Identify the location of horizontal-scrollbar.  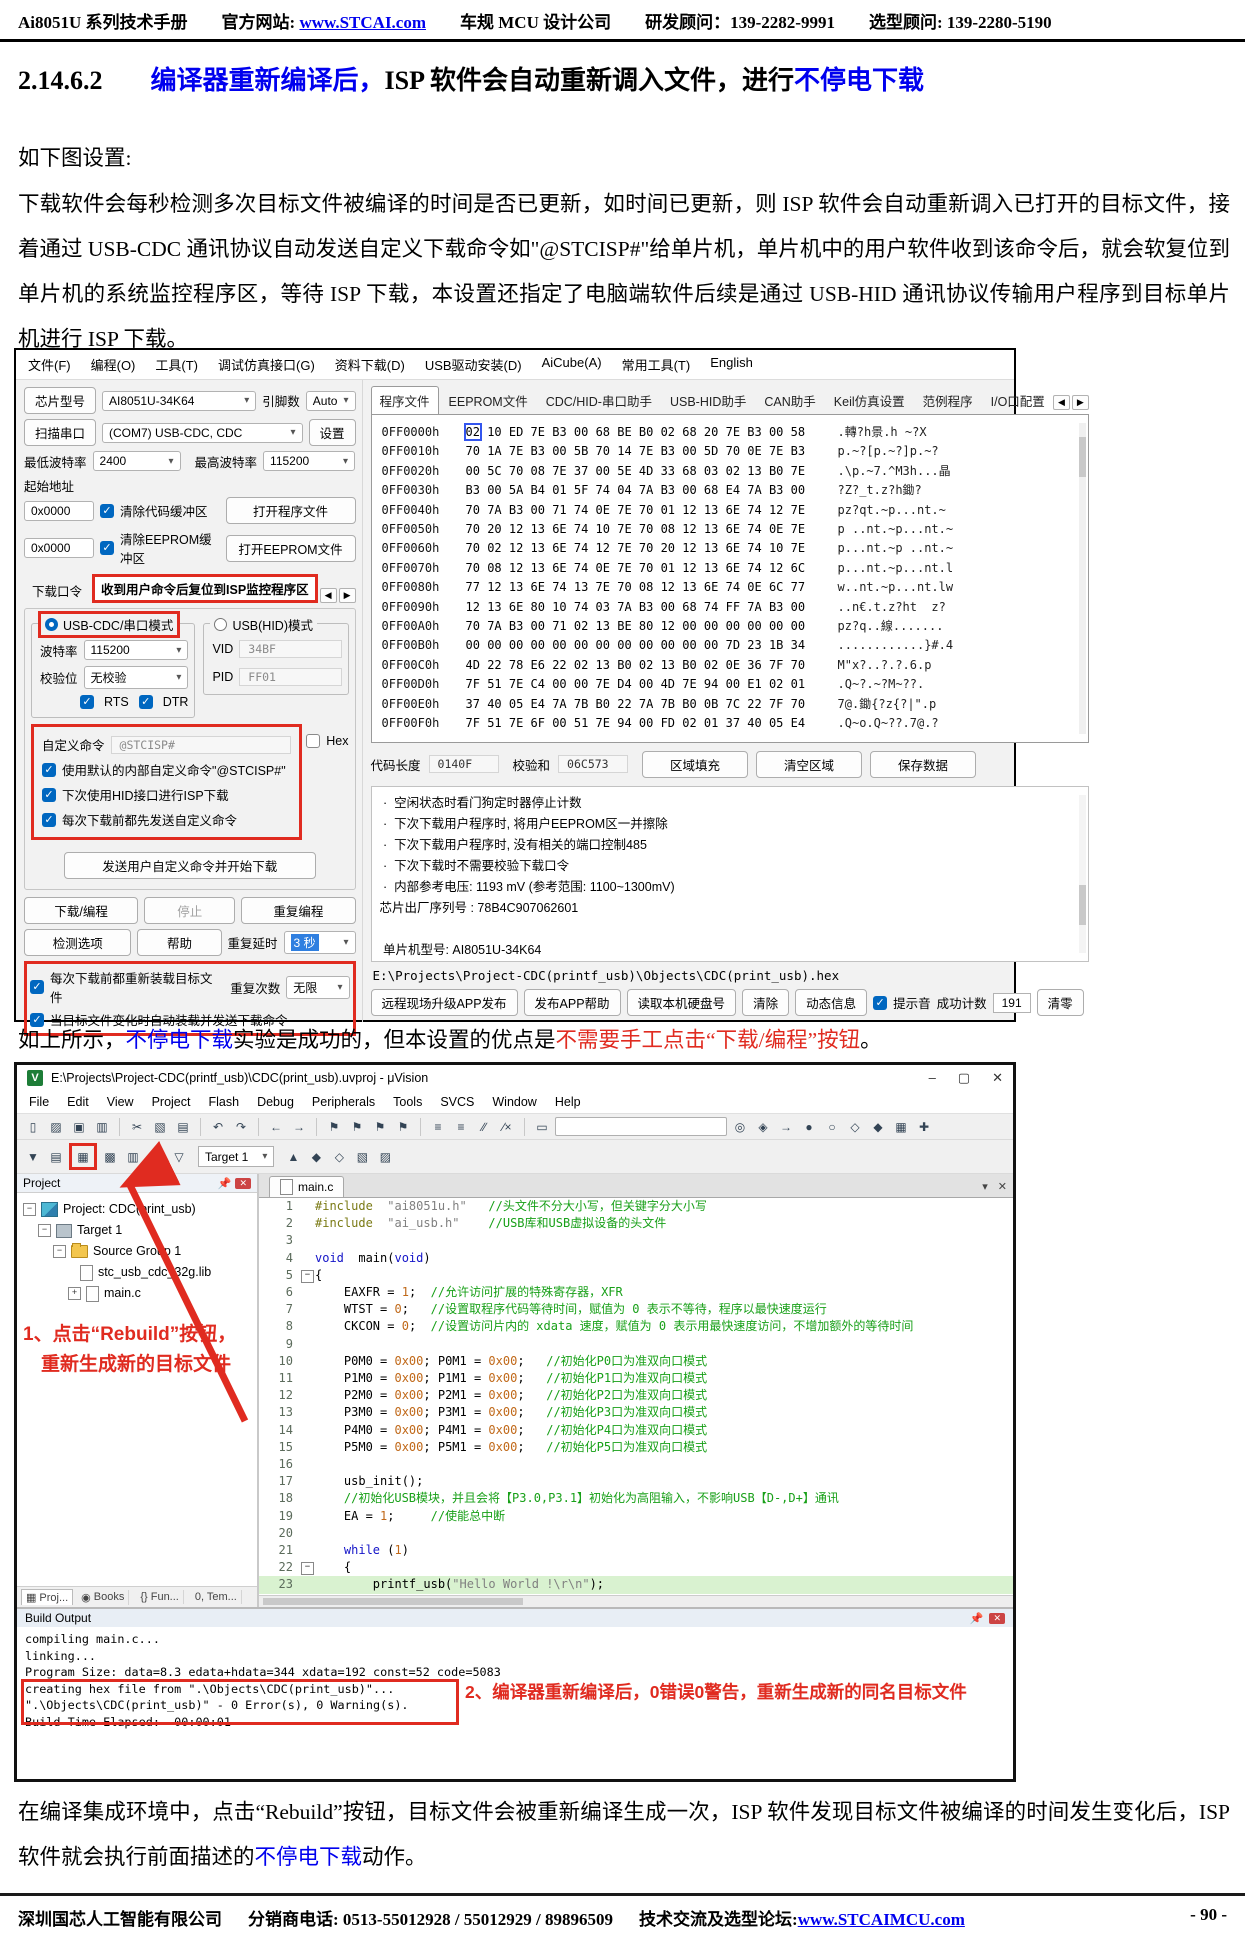
(636, 1601).